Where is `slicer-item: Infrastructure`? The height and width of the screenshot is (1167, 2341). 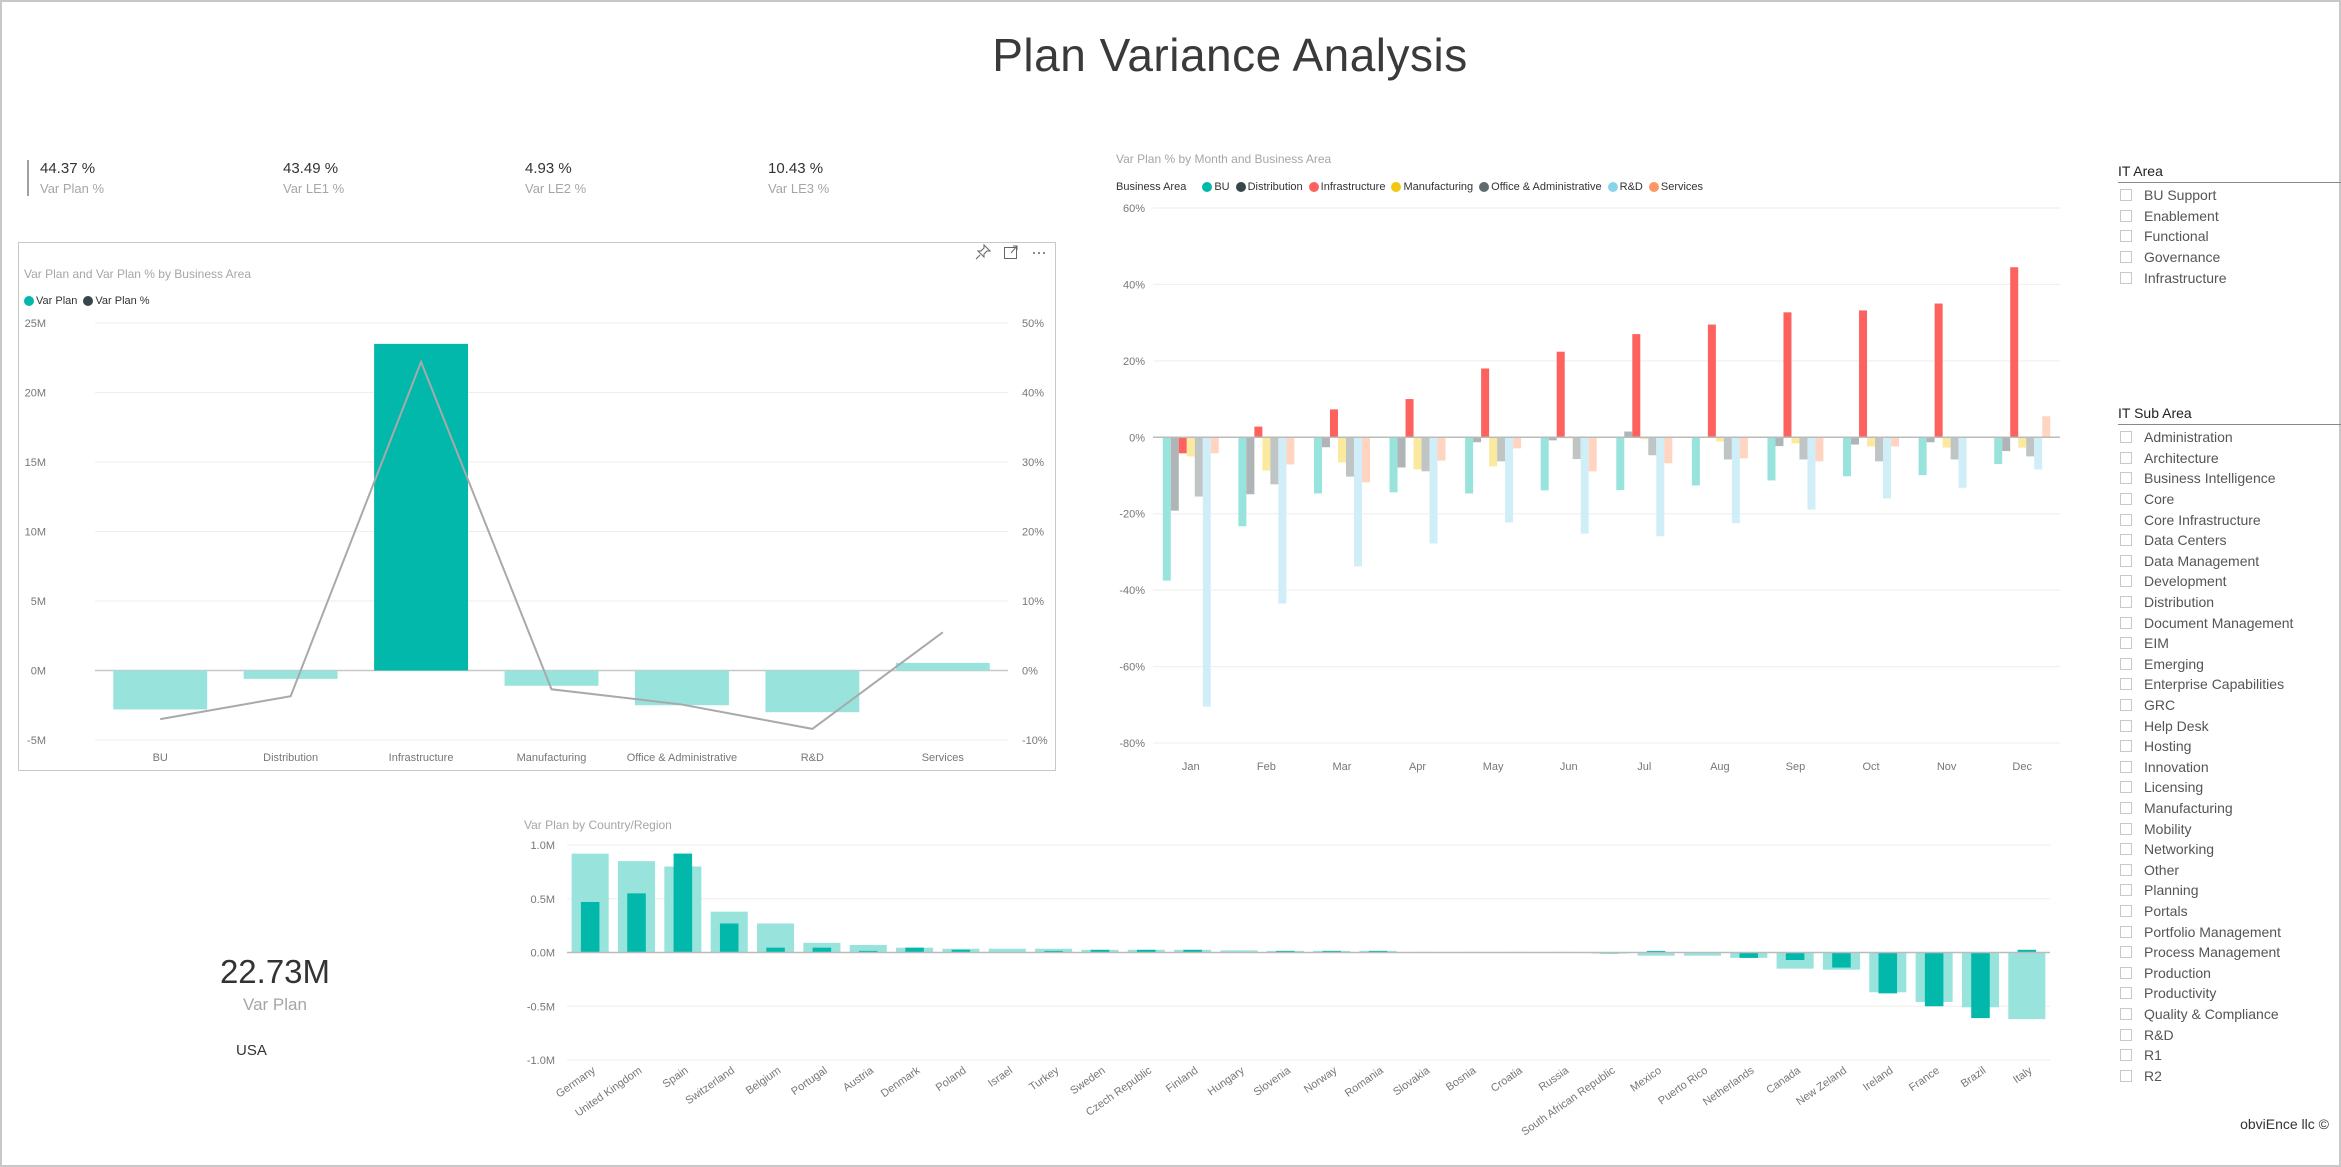
slicer-item: Infrastructure is located at coordinates (2229, 277).